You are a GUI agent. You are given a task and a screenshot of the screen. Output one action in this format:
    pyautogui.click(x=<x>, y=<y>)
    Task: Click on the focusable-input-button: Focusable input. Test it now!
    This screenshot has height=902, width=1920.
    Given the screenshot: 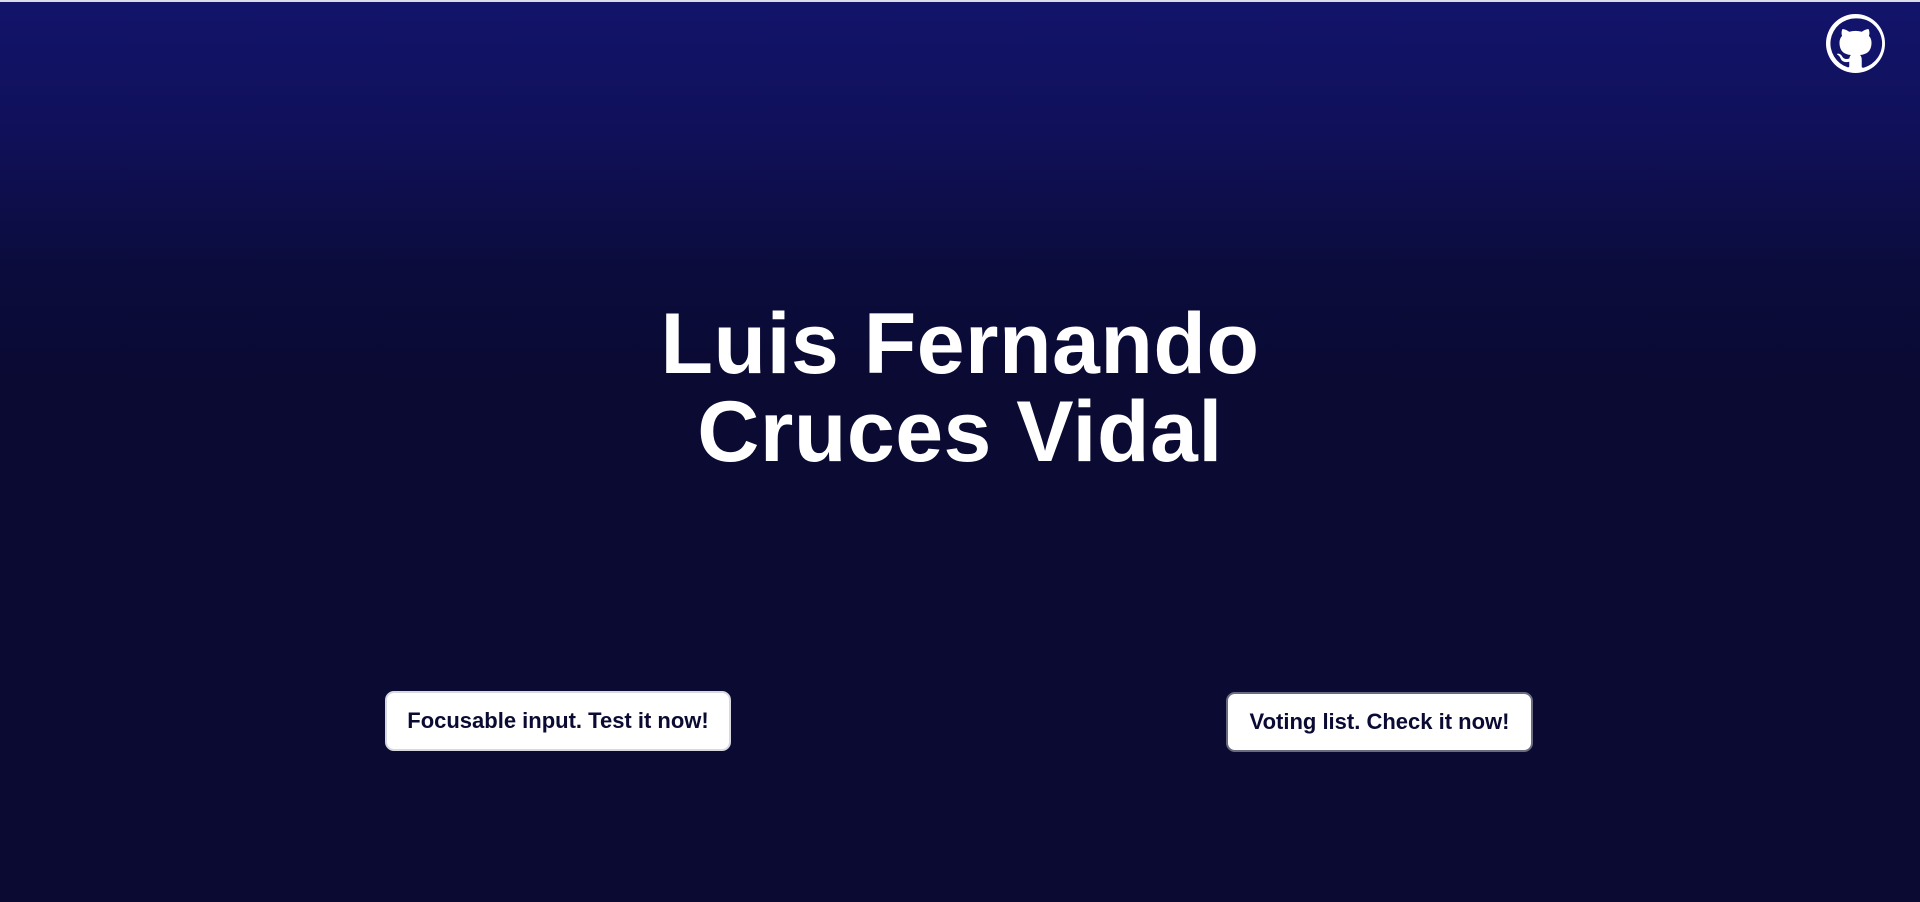 What is the action you would take?
    pyautogui.click(x=558, y=721)
    